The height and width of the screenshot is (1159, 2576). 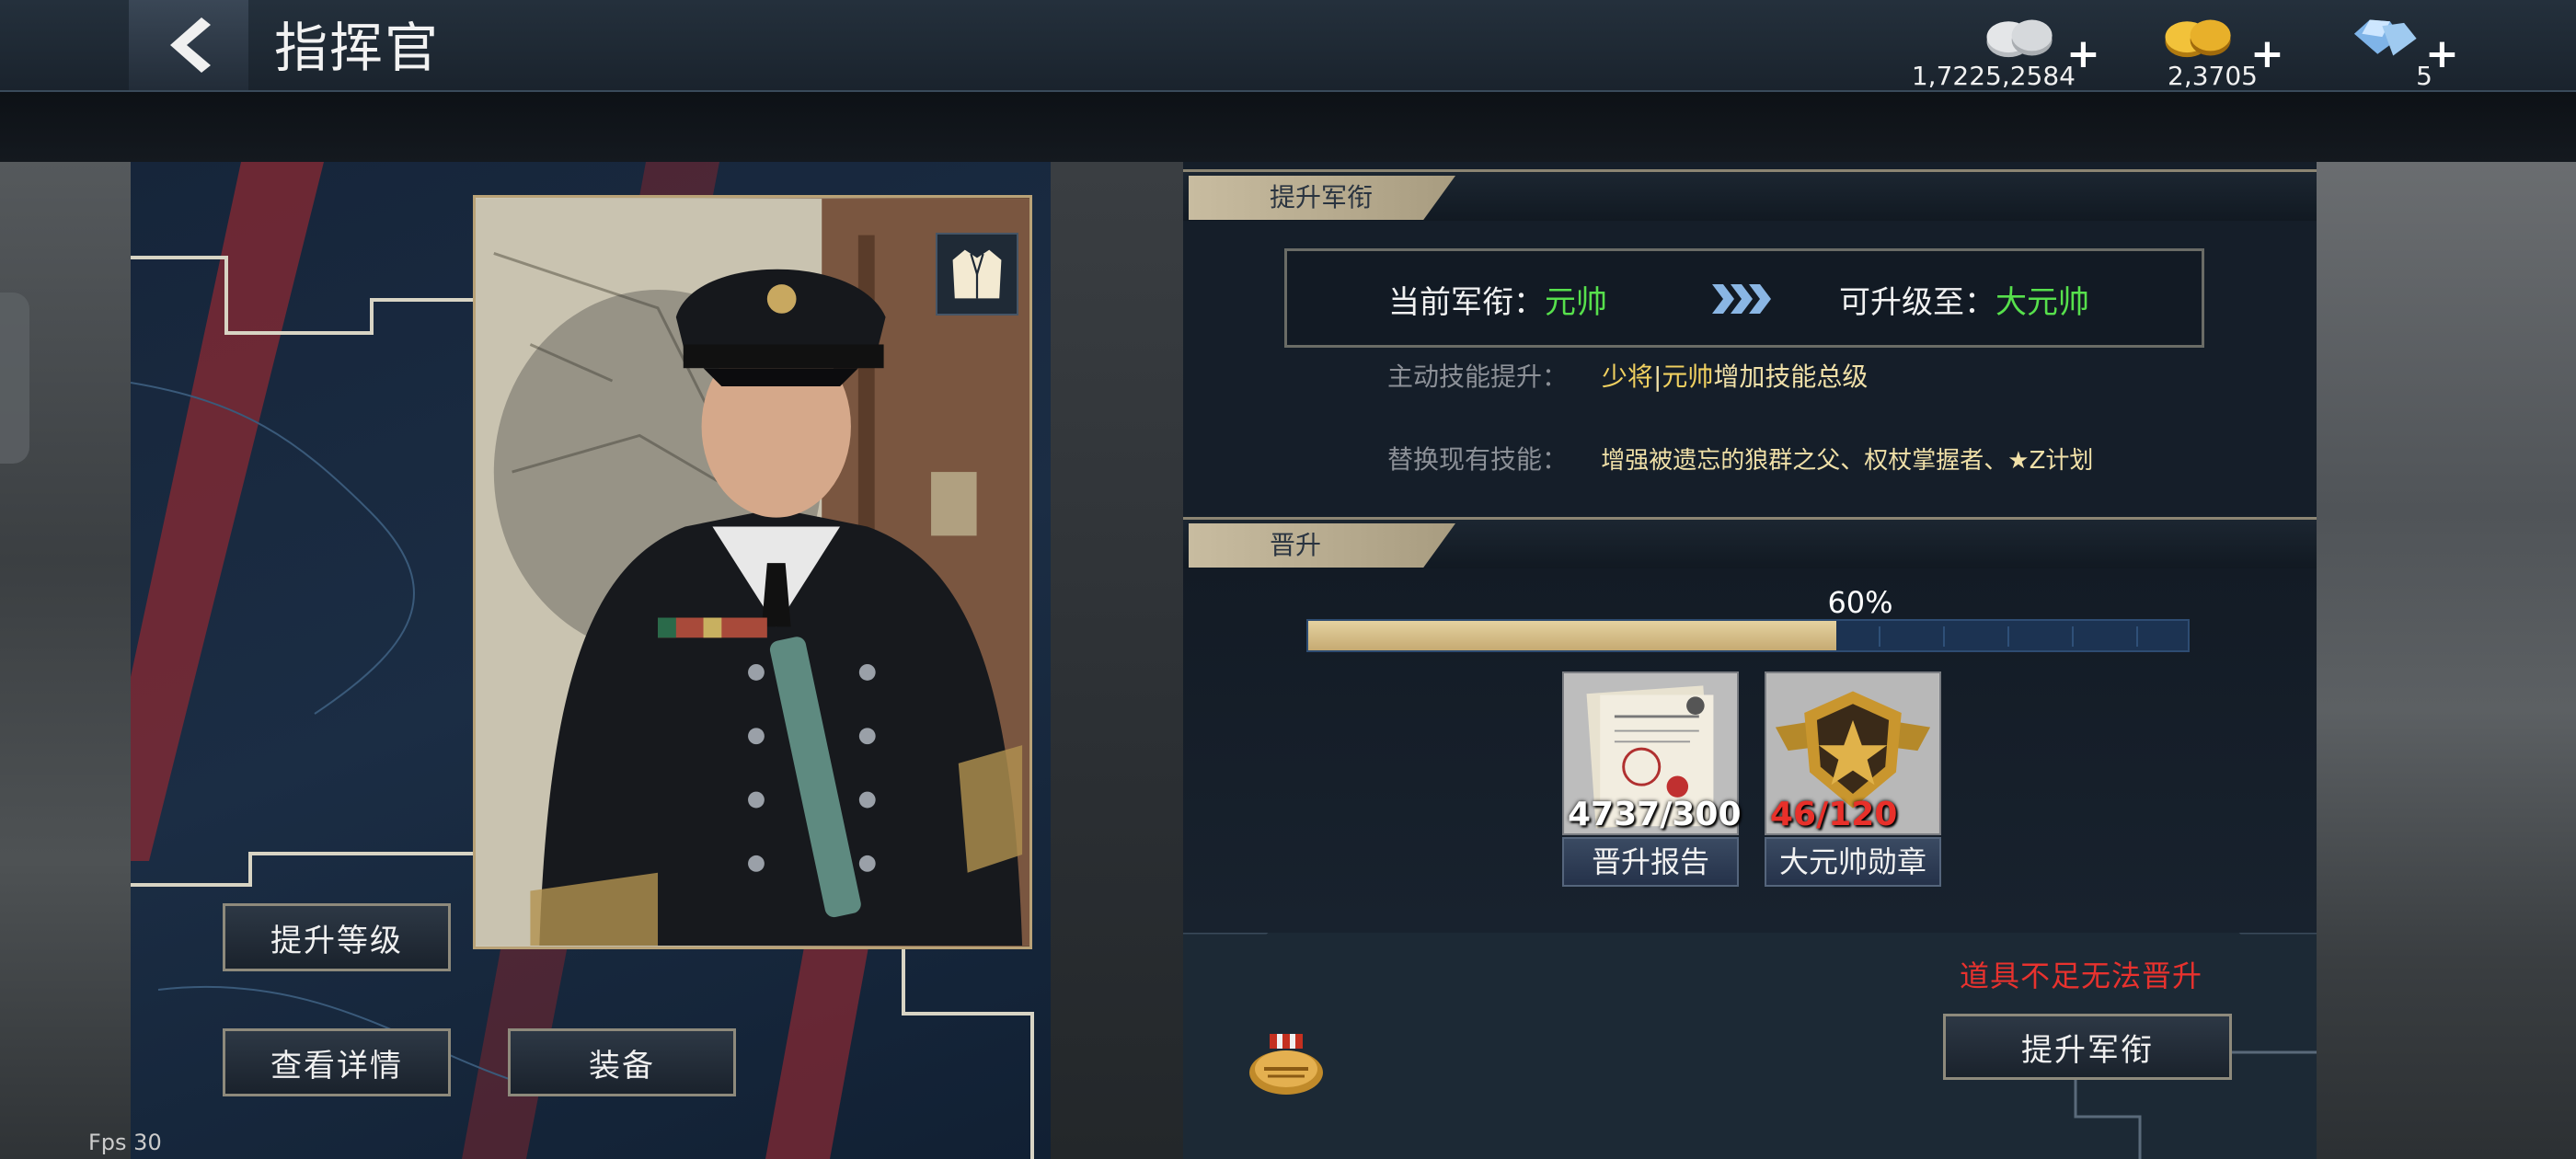 I want to click on grand-marshal-medal-name: 大元帅勋章, so click(x=1853, y=862).